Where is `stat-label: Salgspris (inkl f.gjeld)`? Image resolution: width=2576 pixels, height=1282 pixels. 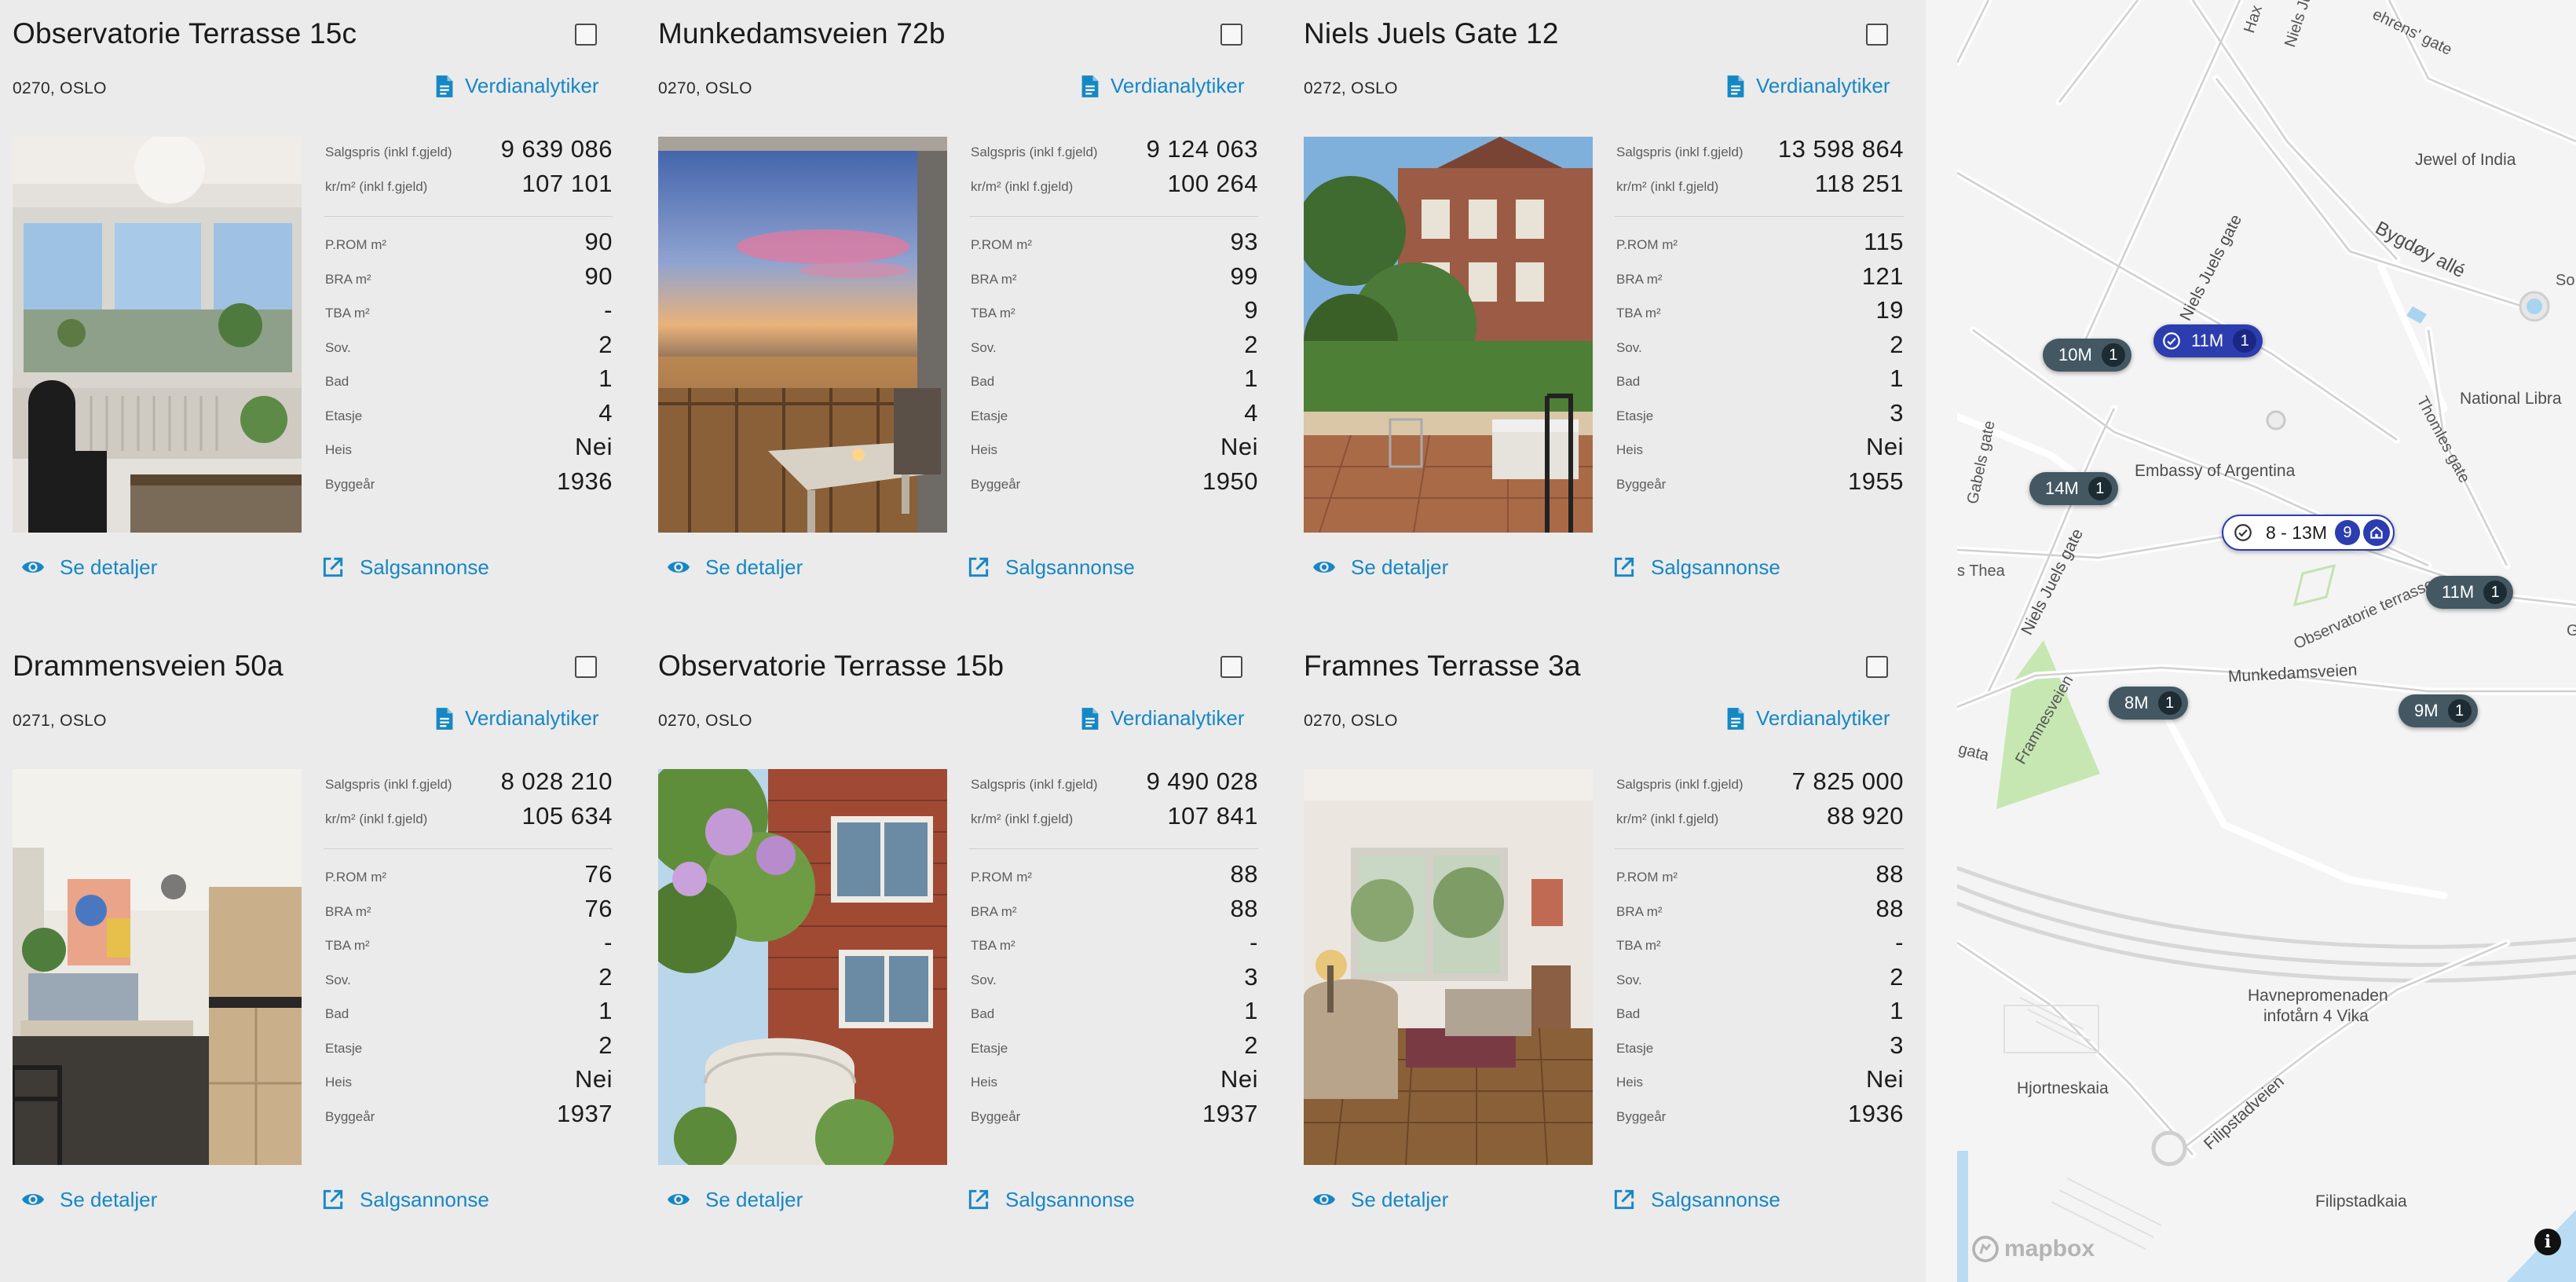 stat-label: Salgspris (inkl f.gjeld) is located at coordinates (389, 152).